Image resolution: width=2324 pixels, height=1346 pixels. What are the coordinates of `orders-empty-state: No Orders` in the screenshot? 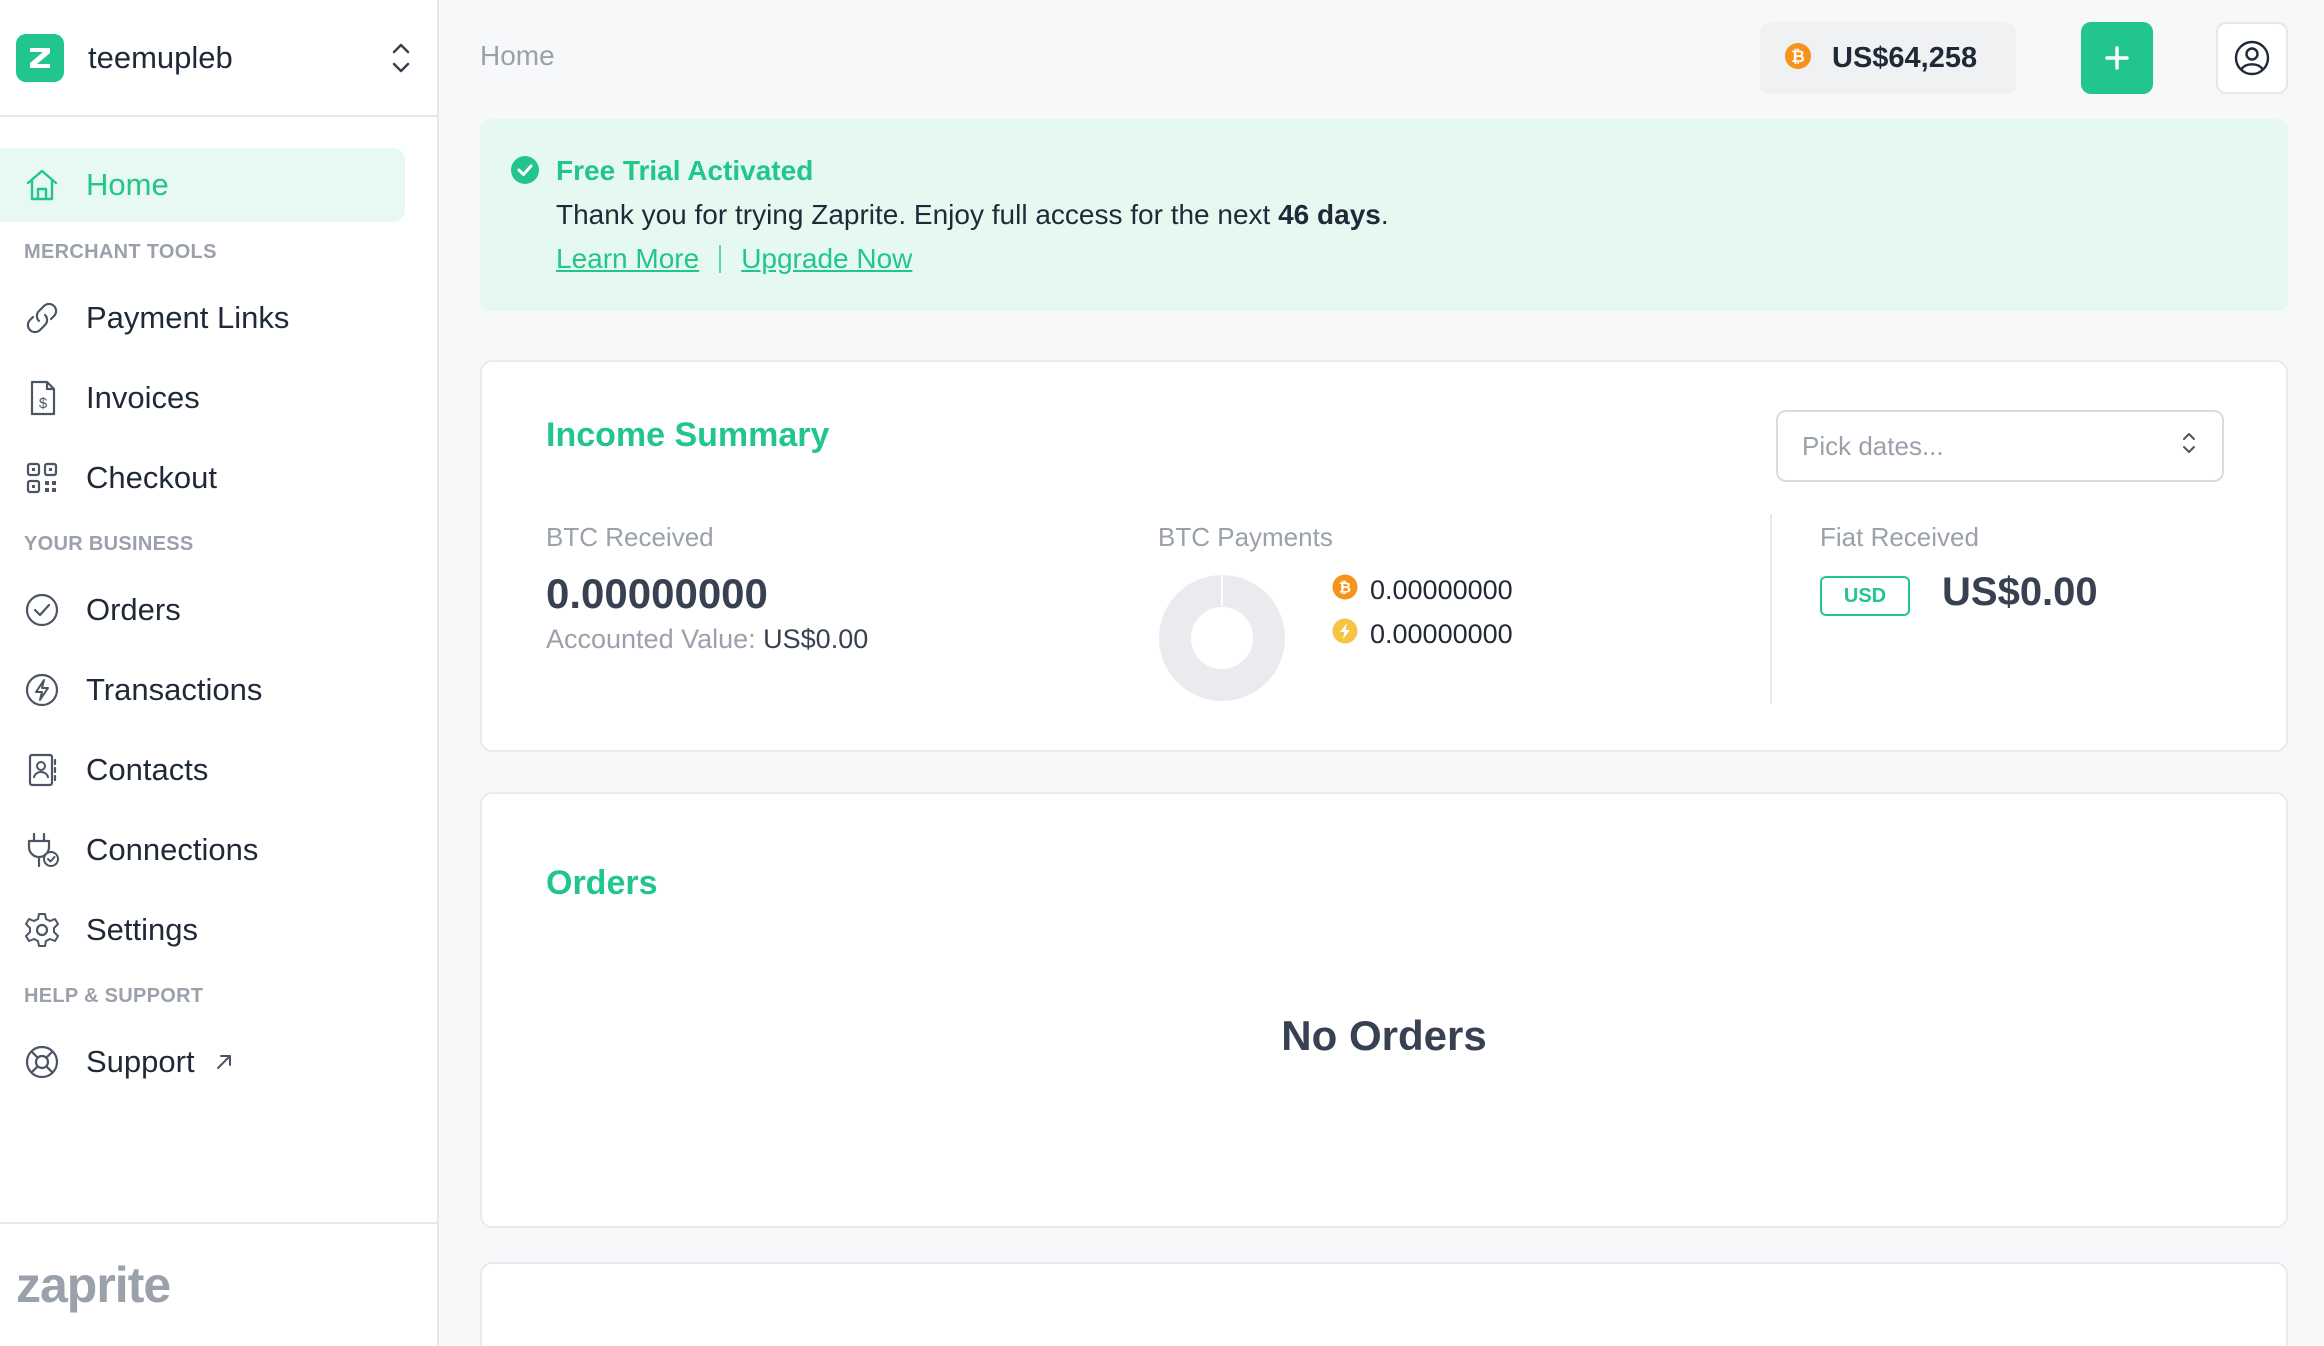 It's located at (1384, 1035).